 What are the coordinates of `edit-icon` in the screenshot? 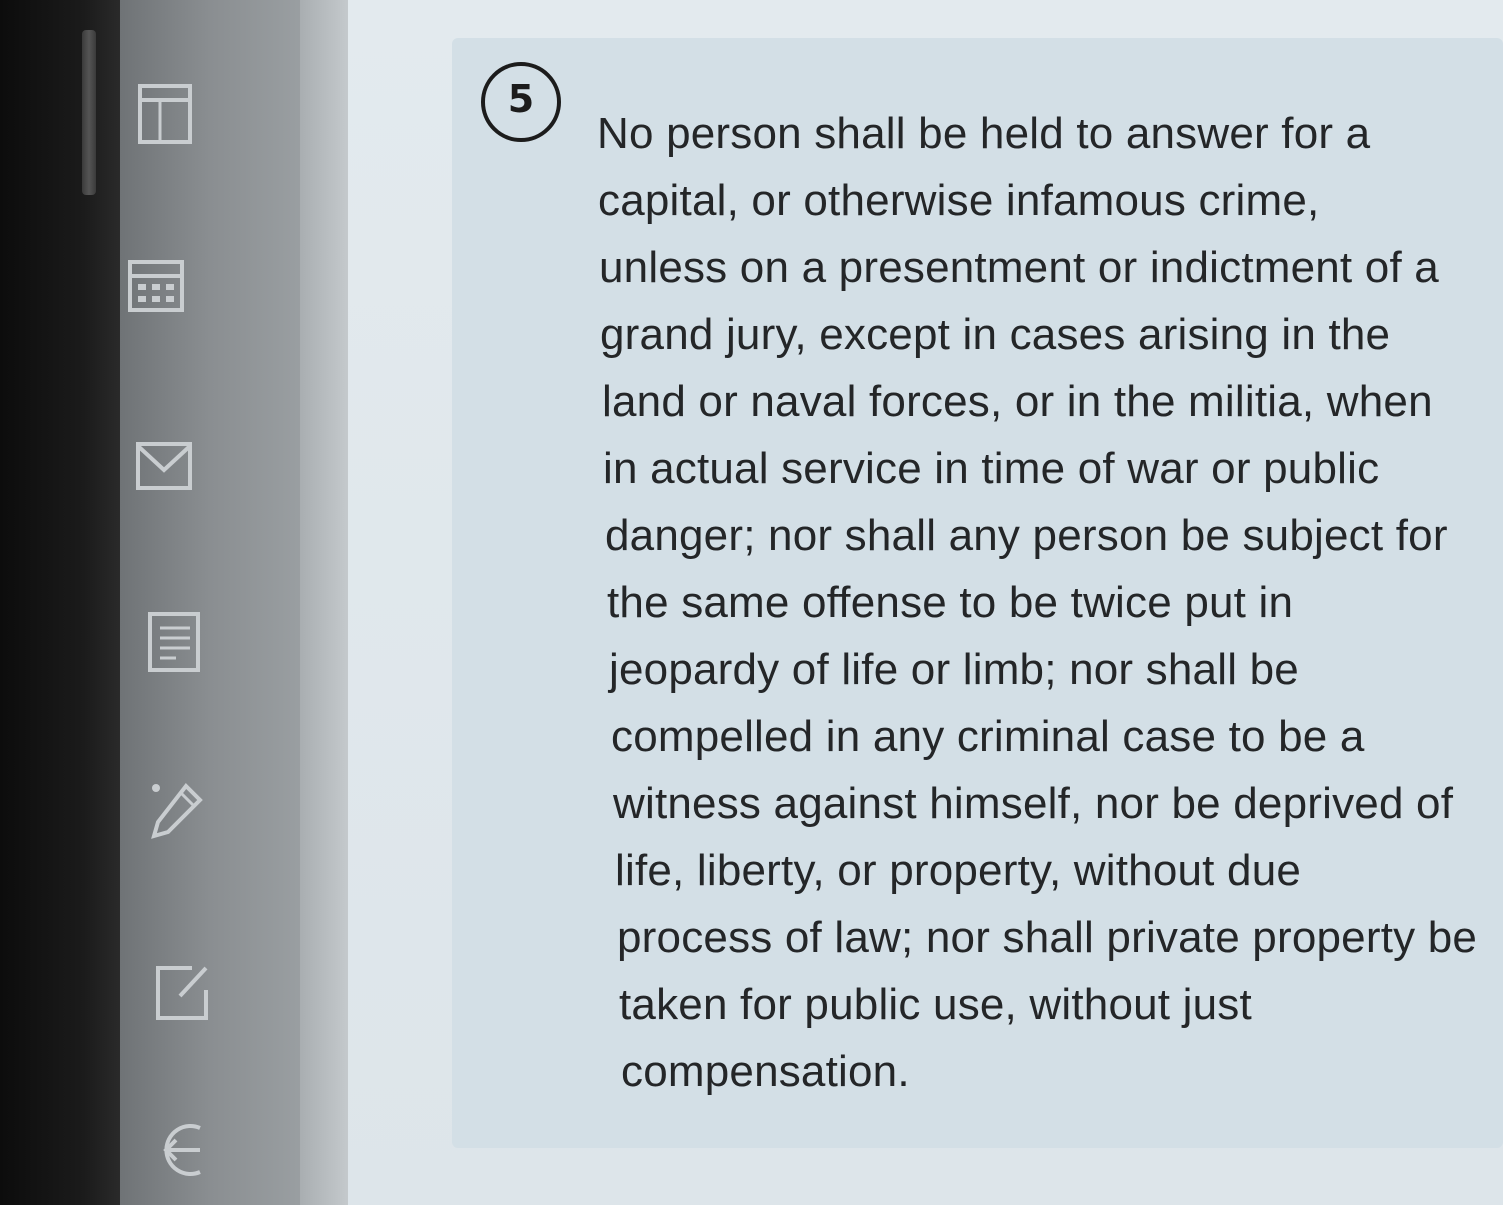 It's located at (182, 992).